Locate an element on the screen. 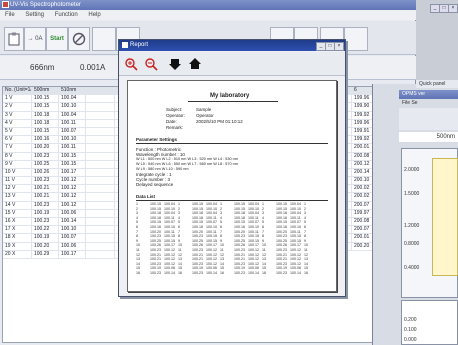 The height and width of the screenshot is (345, 458). menu-help: Help is located at coordinates (94, 15).